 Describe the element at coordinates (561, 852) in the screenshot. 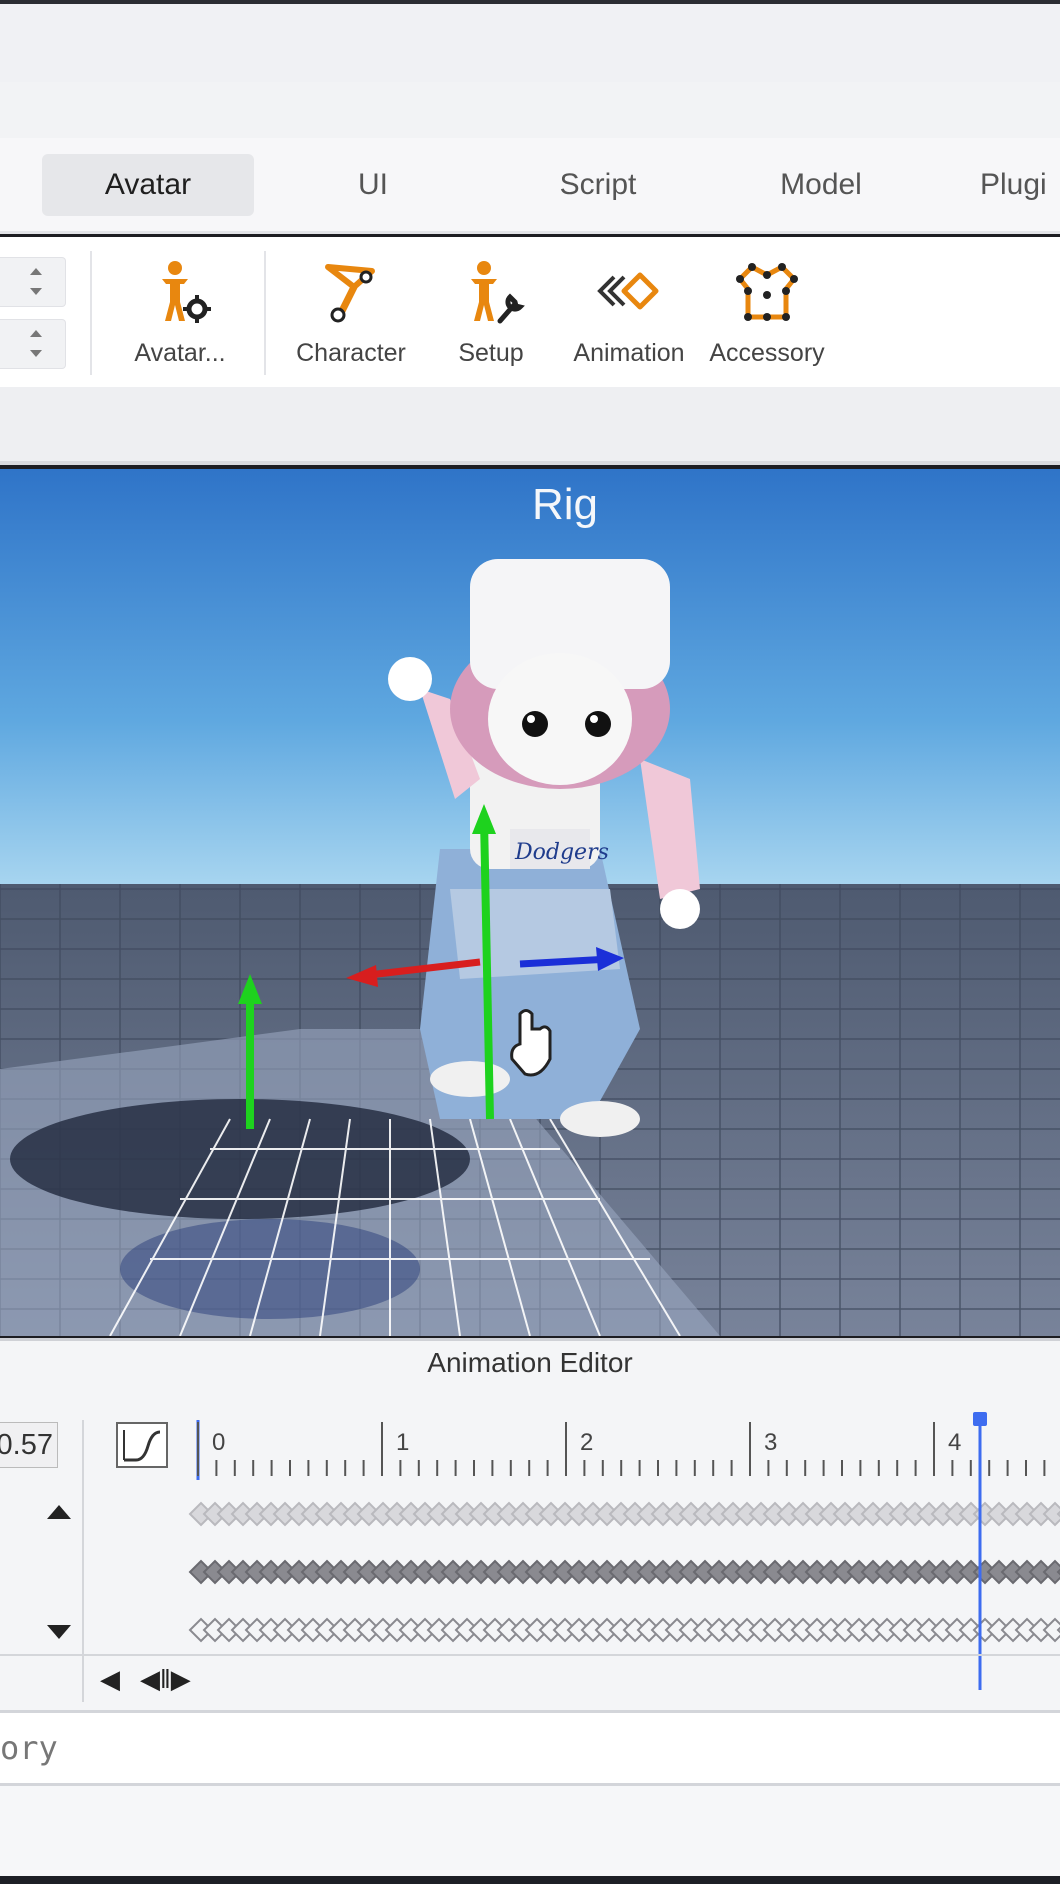

I see `svg-text: Dodgers` at that location.